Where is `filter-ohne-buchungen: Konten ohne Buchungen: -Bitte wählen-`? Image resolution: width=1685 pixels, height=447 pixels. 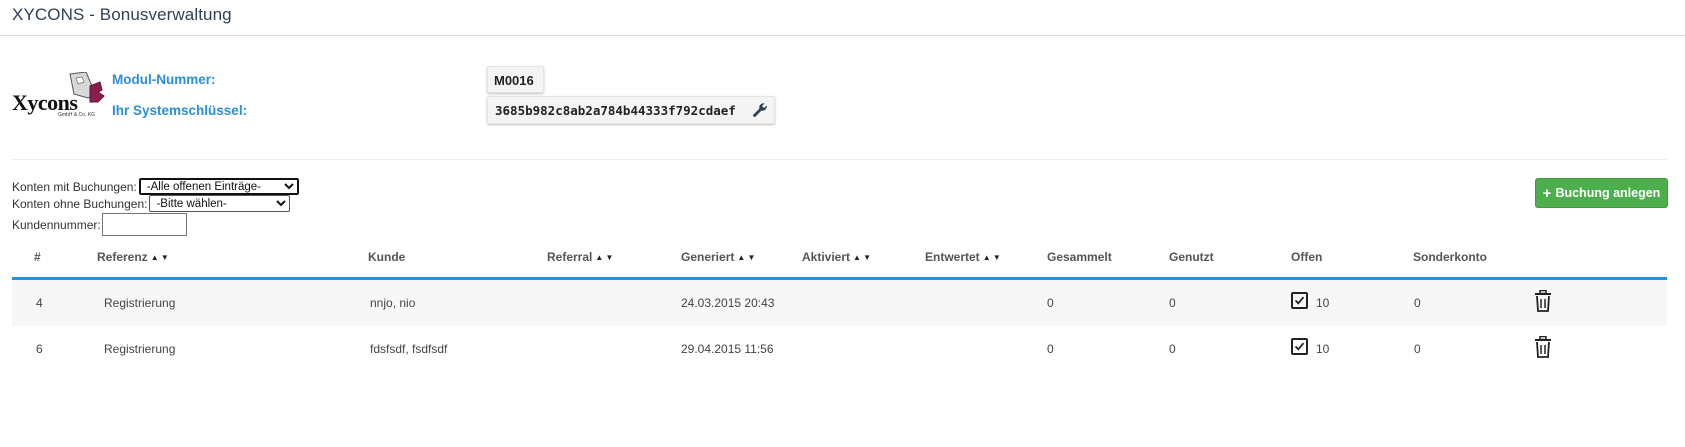
filter-ohne-buchungen: Konten ohne Buchungen: -Bitte wählen- is located at coordinates (151, 203).